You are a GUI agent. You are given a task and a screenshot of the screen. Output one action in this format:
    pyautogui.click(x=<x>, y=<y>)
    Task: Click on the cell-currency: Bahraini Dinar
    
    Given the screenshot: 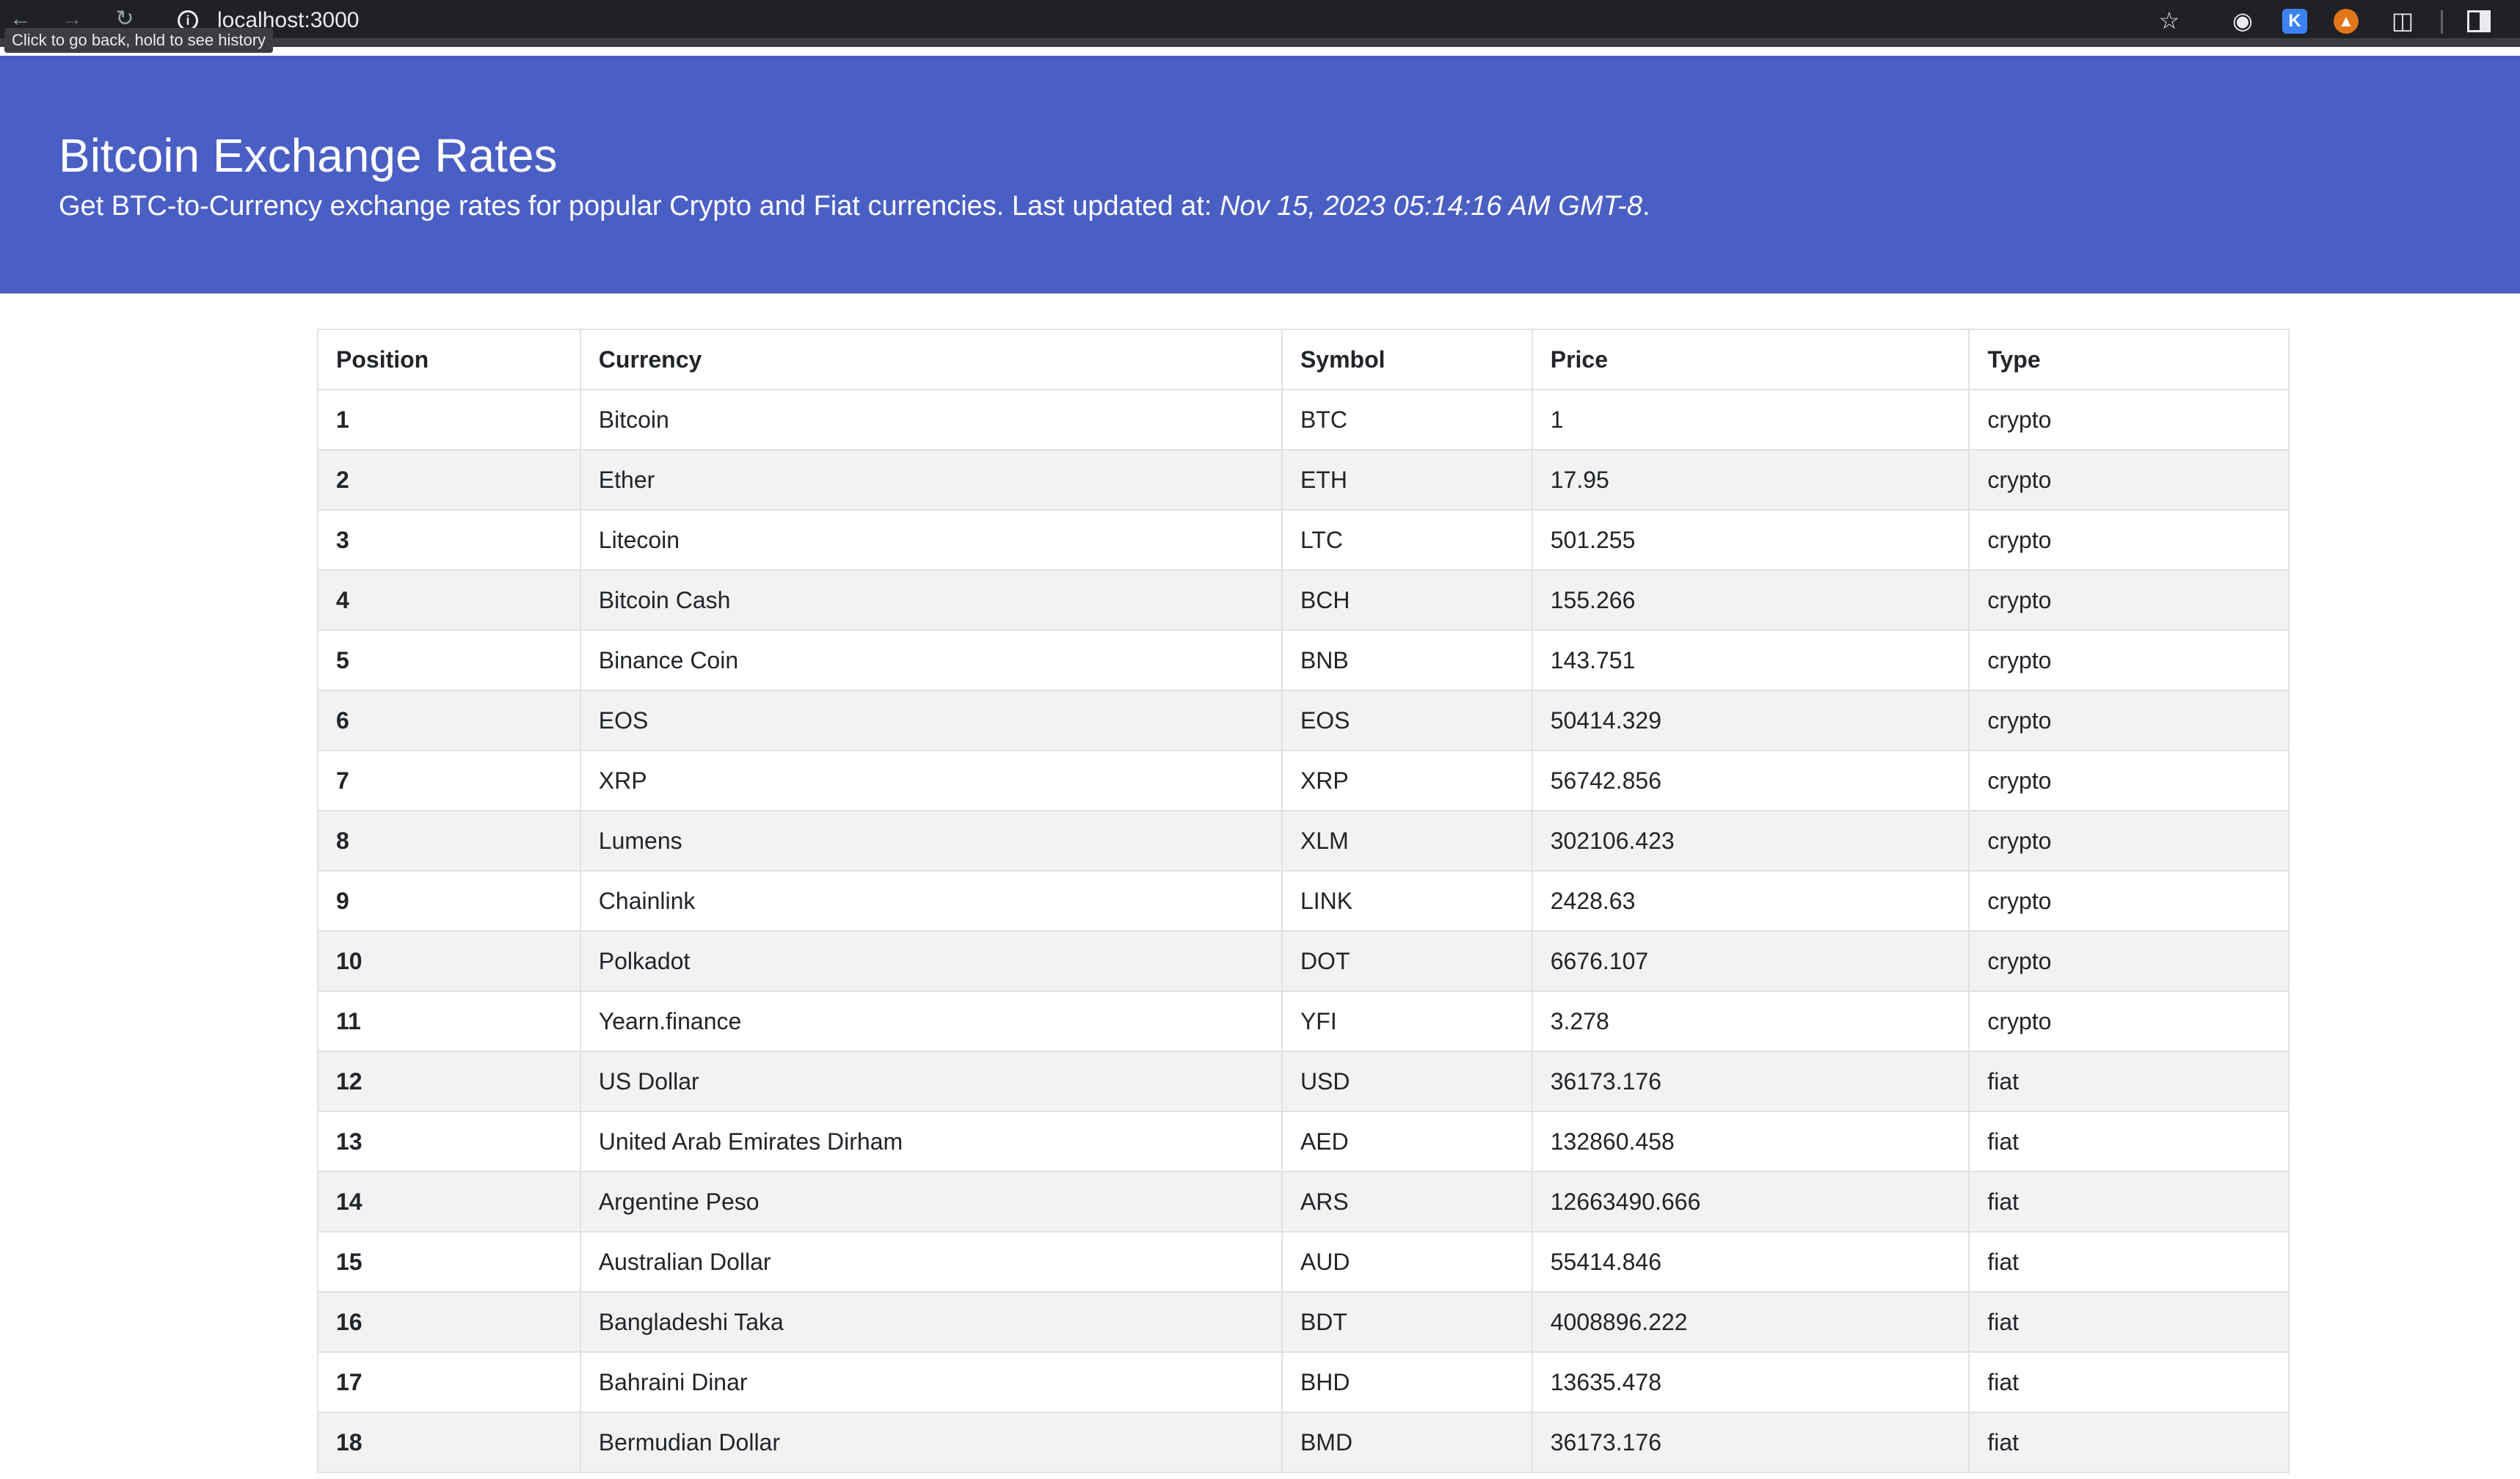 What is the action you would take?
    pyautogui.click(x=931, y=1382)
    